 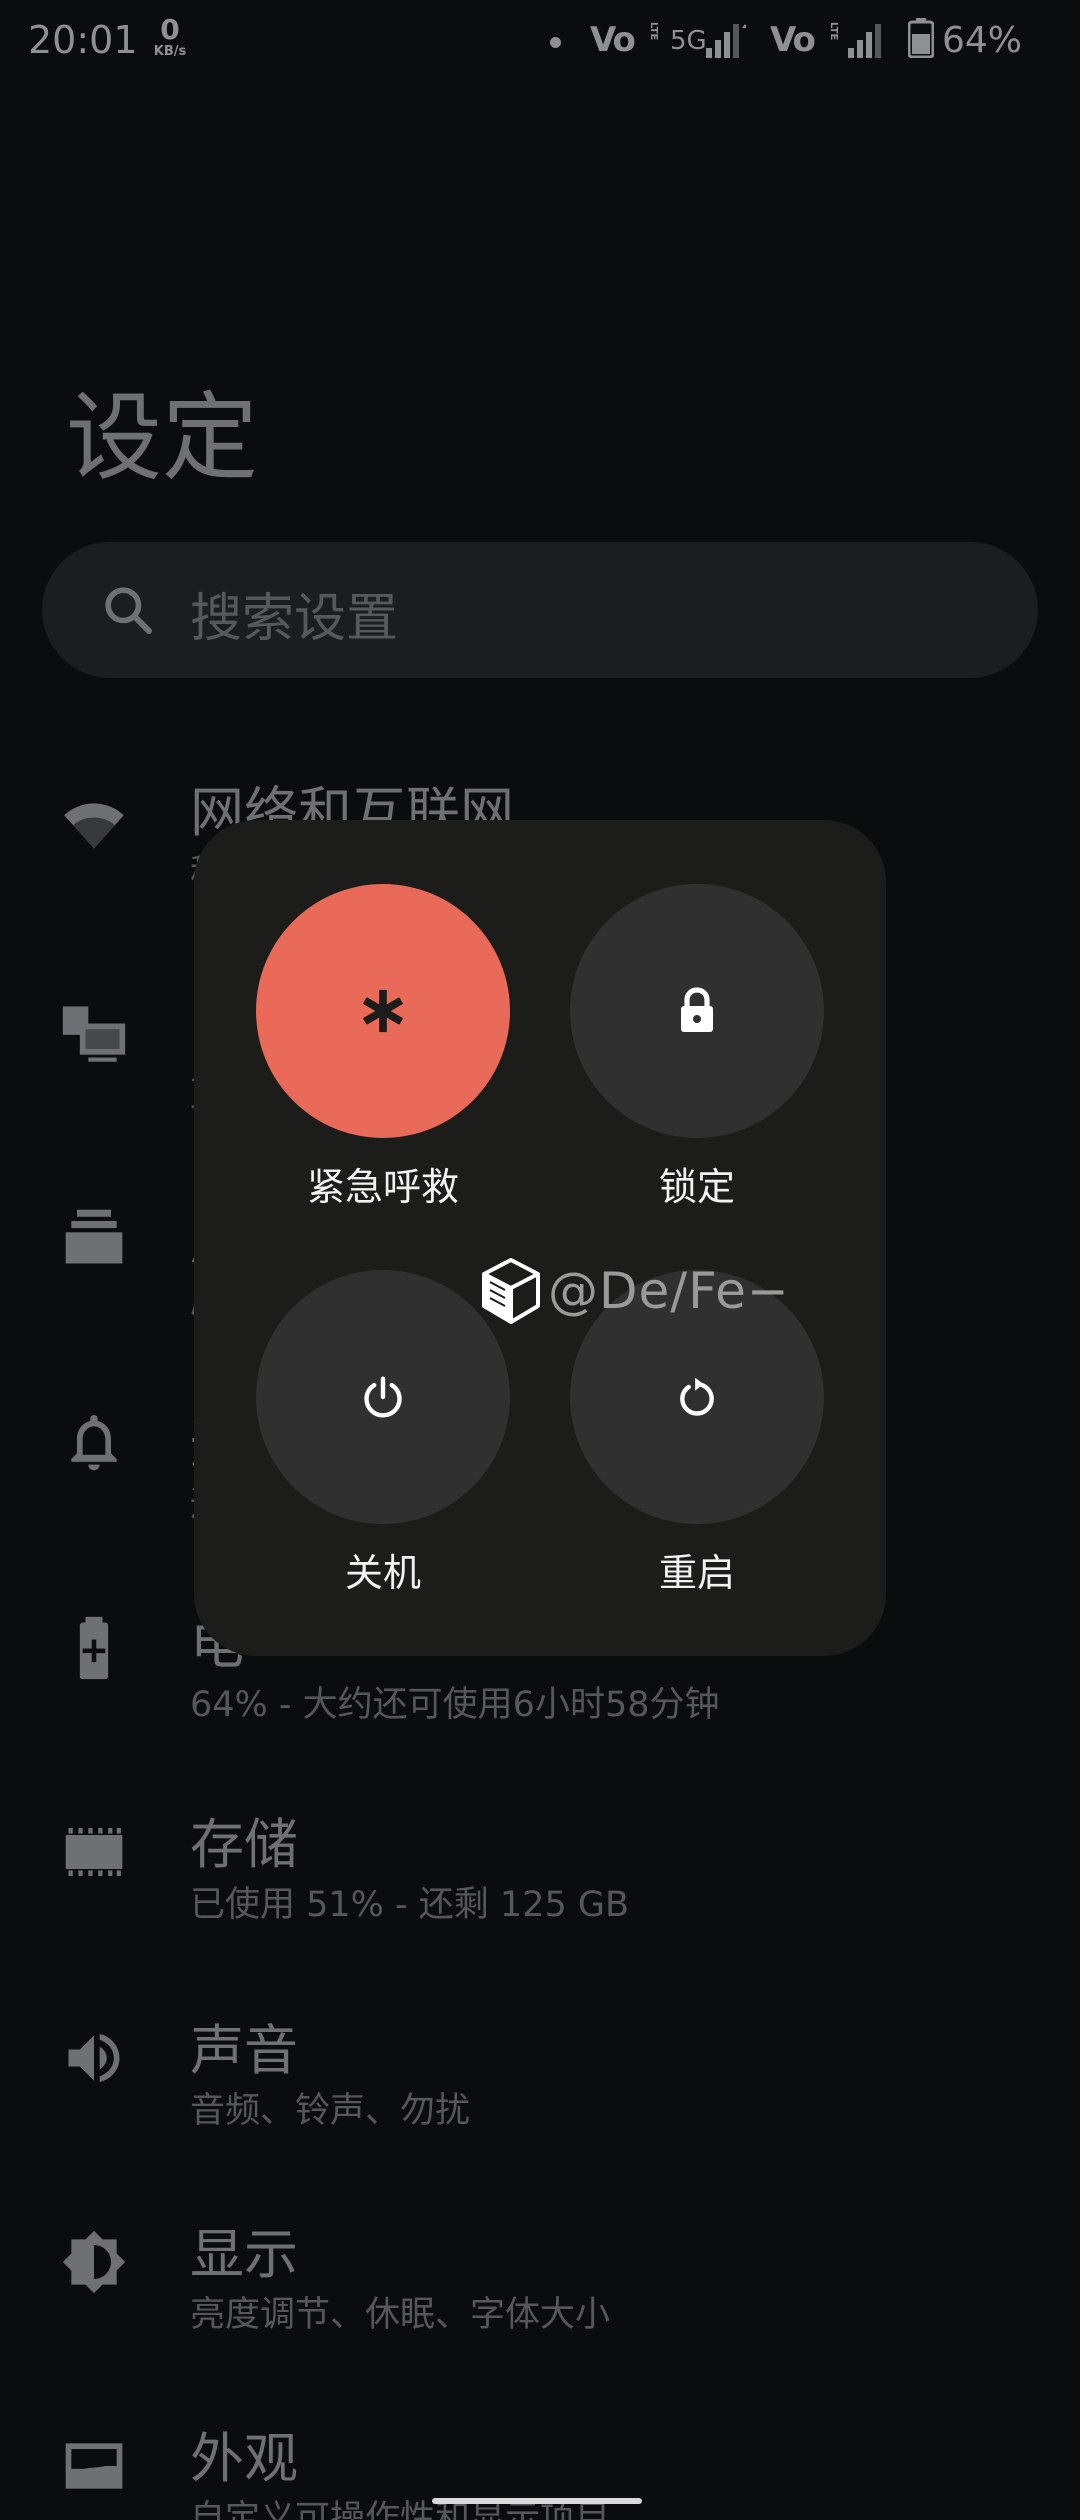 What do you see at coordinates (94, 1034) in the screenshot?
I see `connected-devices-icon` at bounding box center [94, 1034].